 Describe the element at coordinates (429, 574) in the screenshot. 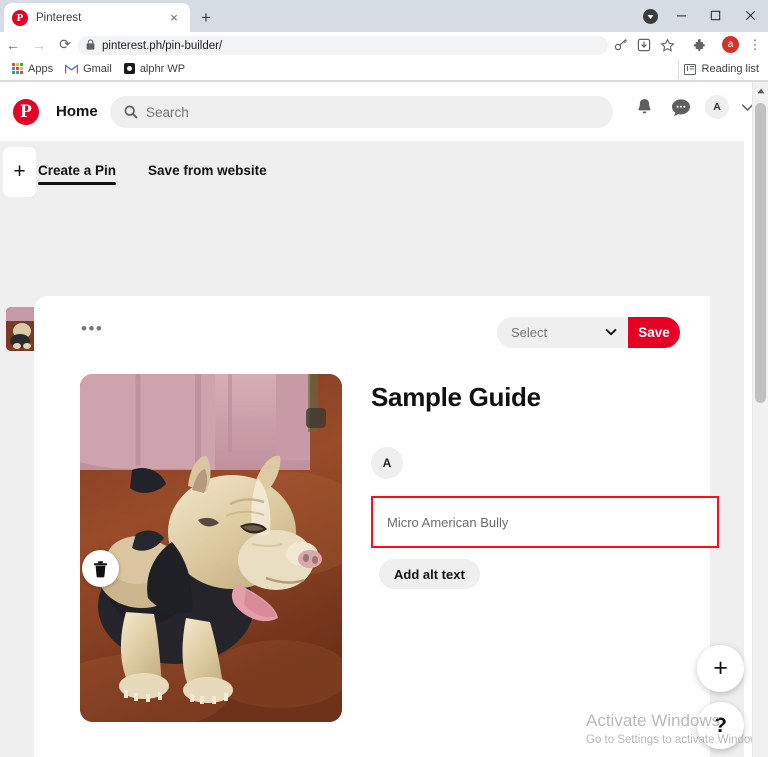

I see `add-alt-text-button: Add alt text` at that location.